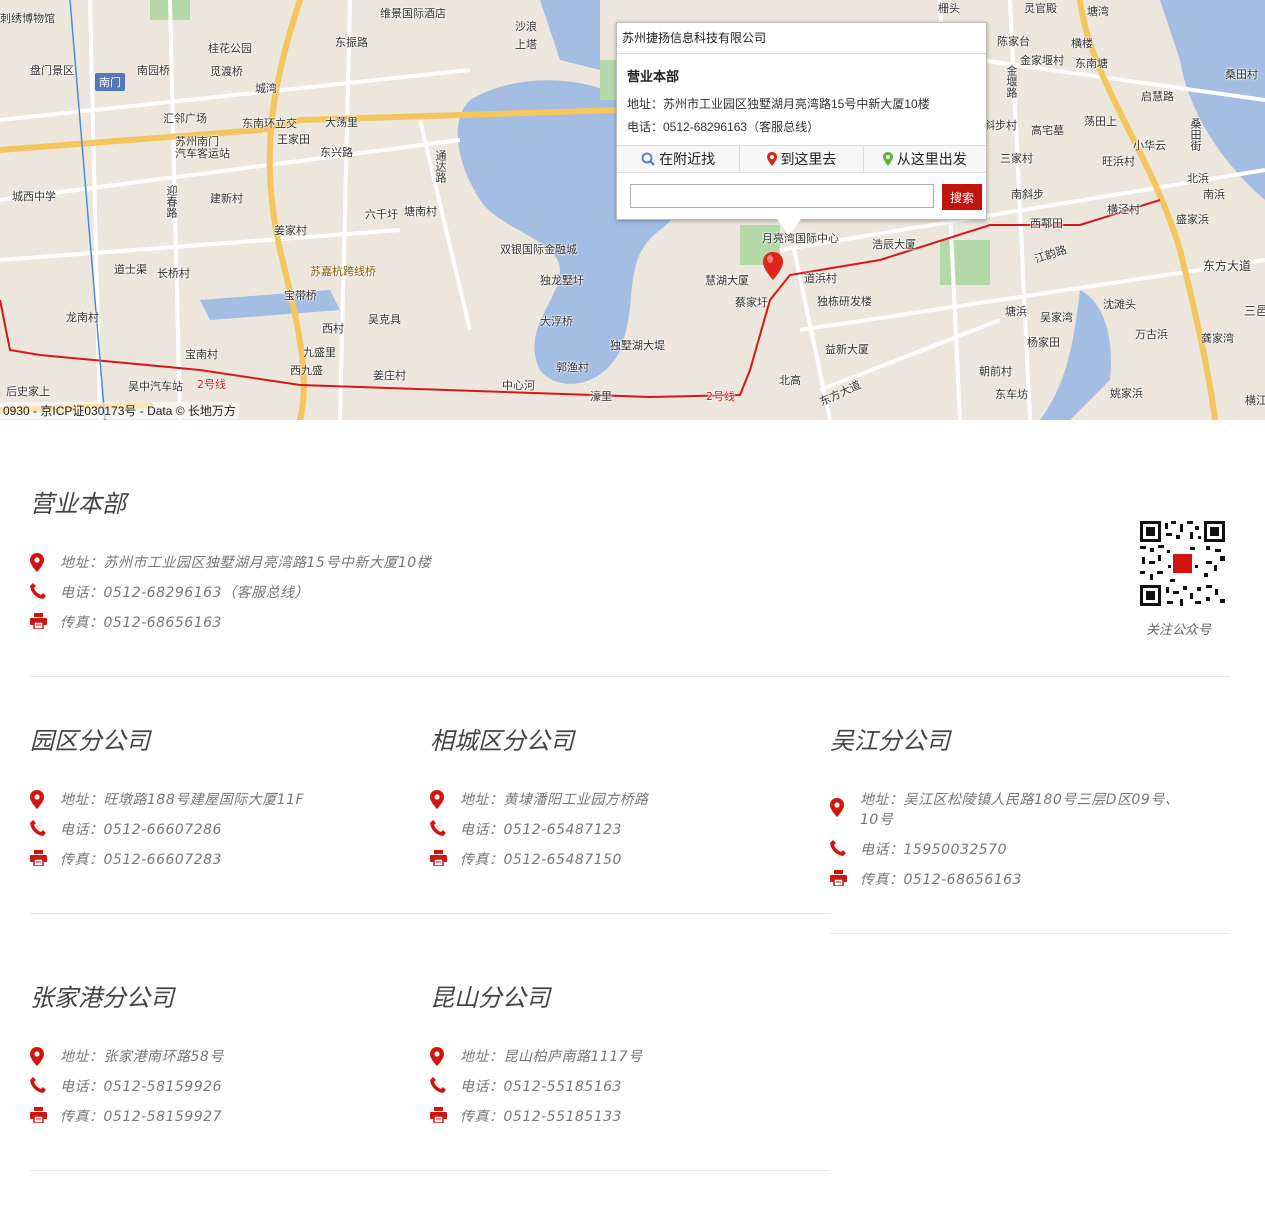 The width and height of the screenshot is (1265, 1229). I want to click on map-label: 通达路, so click(440, 166).